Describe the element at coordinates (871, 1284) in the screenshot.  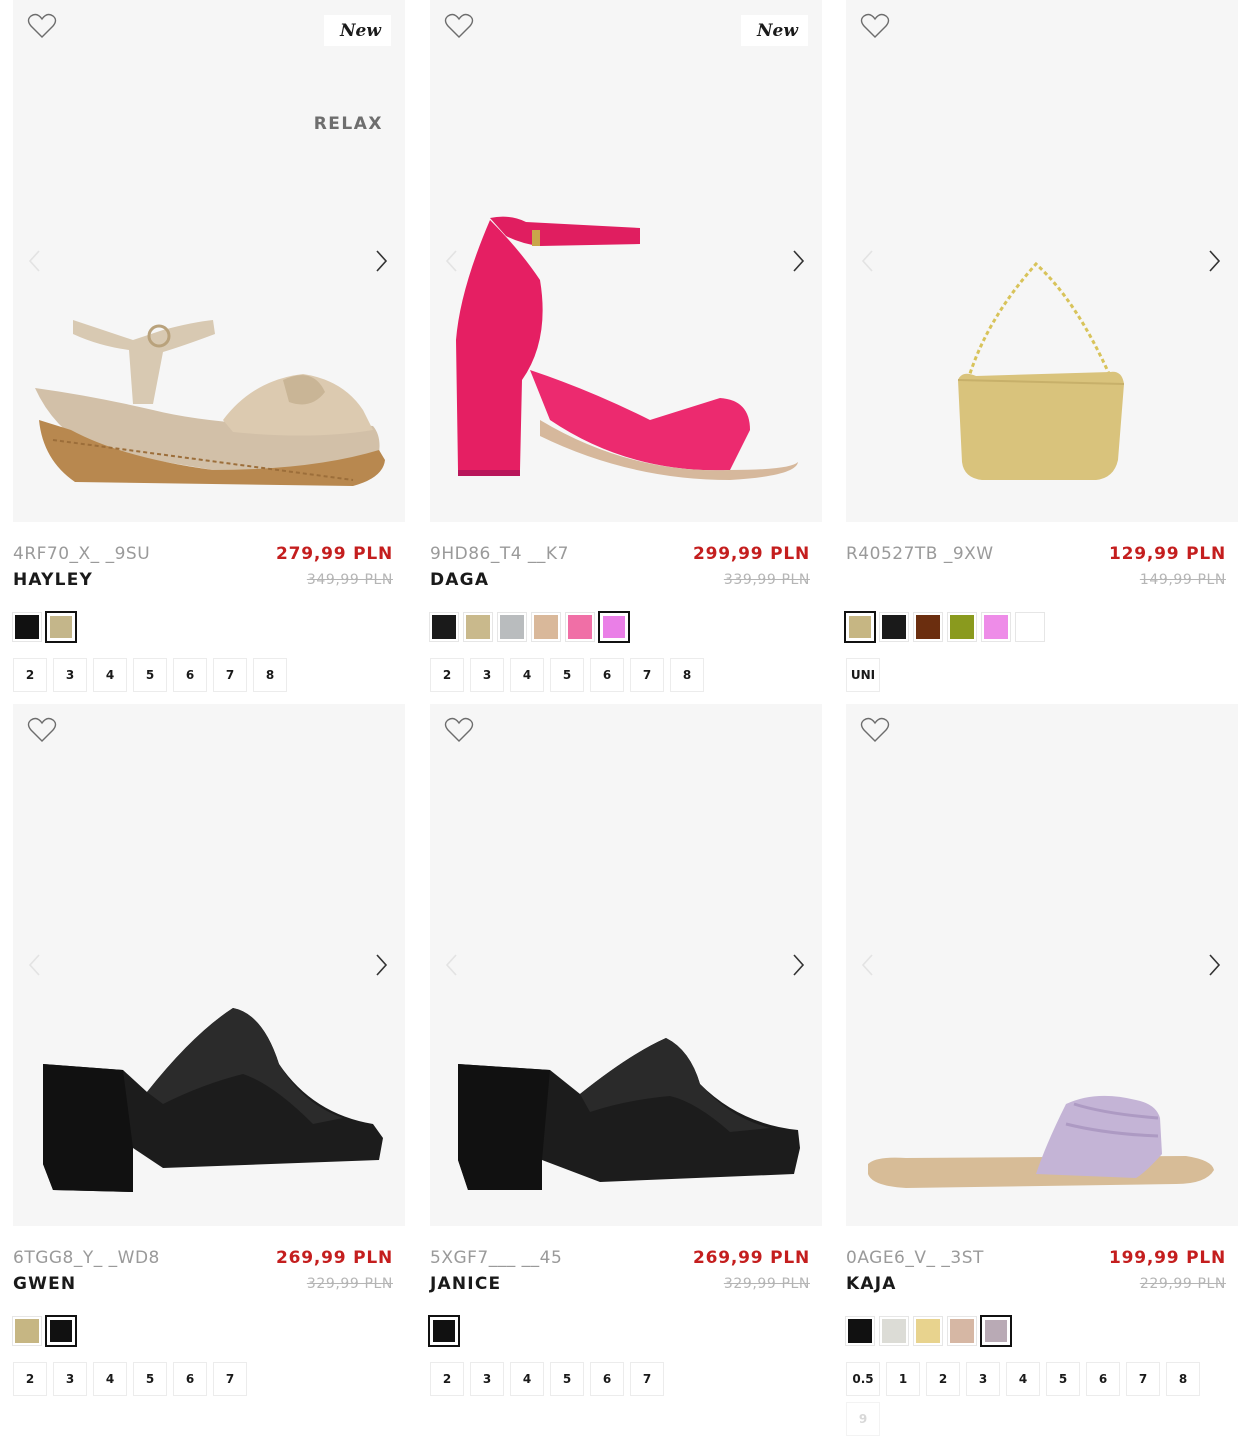
I see `product-name: KAJA` at that location.